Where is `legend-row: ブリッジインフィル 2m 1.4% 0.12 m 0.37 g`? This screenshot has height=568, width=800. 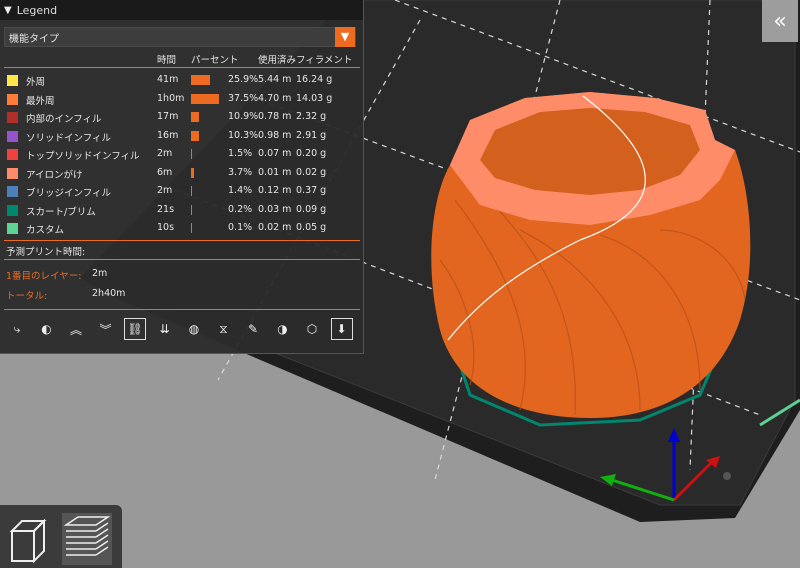
legend-row: ブリッジインフィル 2m 1.4% 0.12 m 0.37 g is located at coordinates (181, 191).